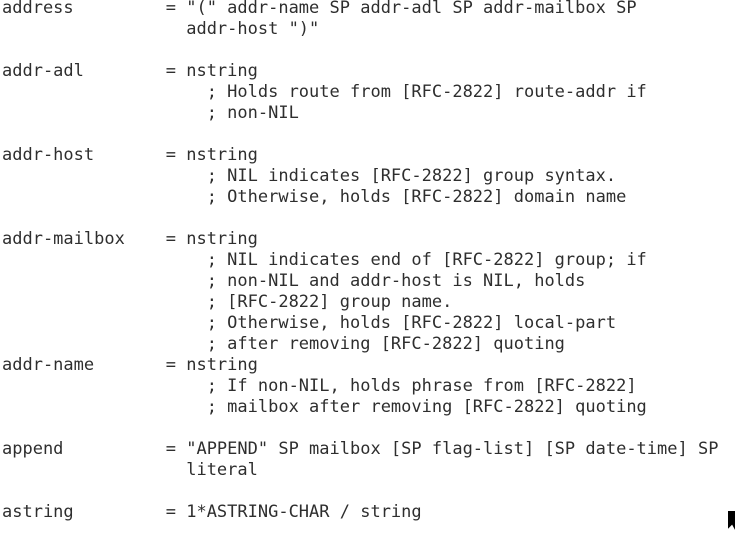  I want to click on grammar-line: ; non-NIL, so click(150, 113).